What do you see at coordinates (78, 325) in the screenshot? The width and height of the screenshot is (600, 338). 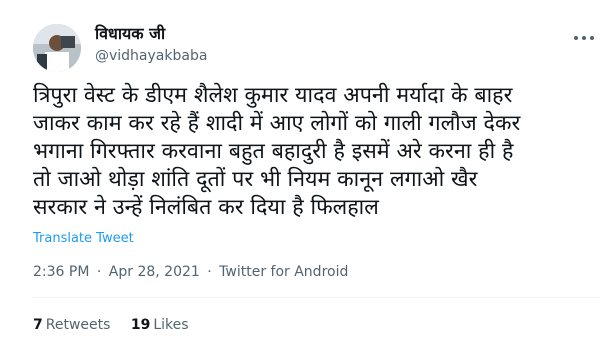 I see `retweets-label: Retweets` at bounding box center [78, 325].